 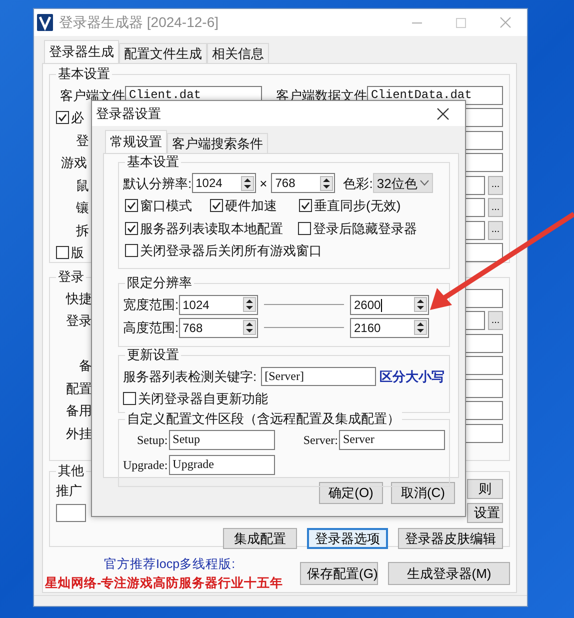 What do you see at coordinates (71, 277) in the screenshot?
I see `group-title: 登录` at bounding box center [71, 277].